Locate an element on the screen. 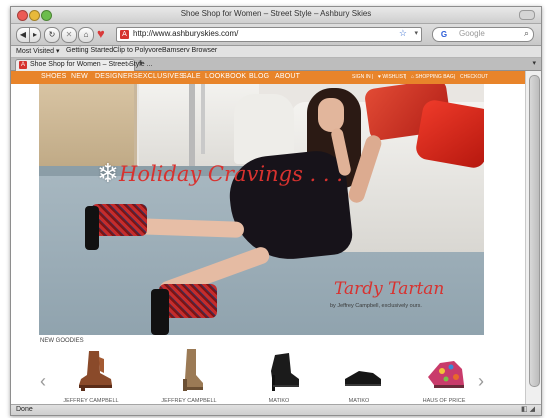 The width and height of the screenshot is (550, 418). vertical-scrollbar is located at coordinates (533, 237).